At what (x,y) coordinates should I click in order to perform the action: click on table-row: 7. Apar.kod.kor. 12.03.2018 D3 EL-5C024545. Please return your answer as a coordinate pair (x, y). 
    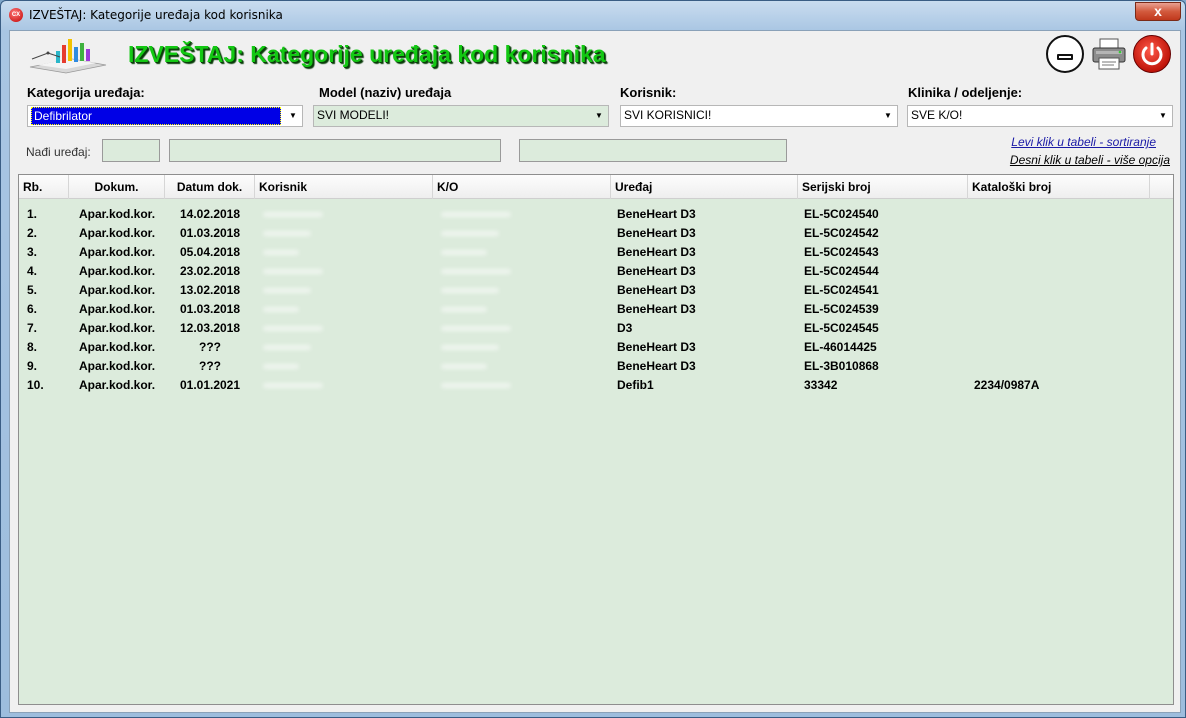
    Looking at the image, I should click on (596, 328).